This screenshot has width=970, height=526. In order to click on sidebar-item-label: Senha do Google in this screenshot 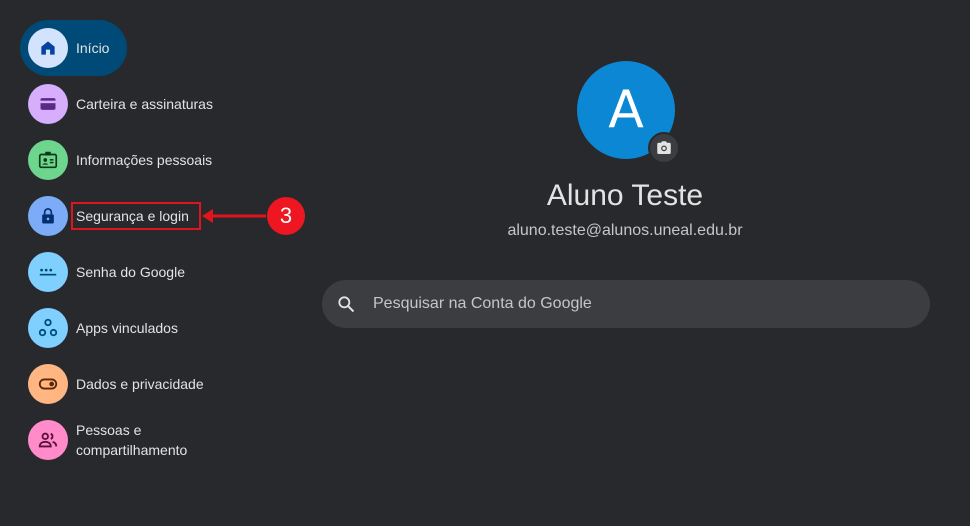, I will do `click(130, 272)`.